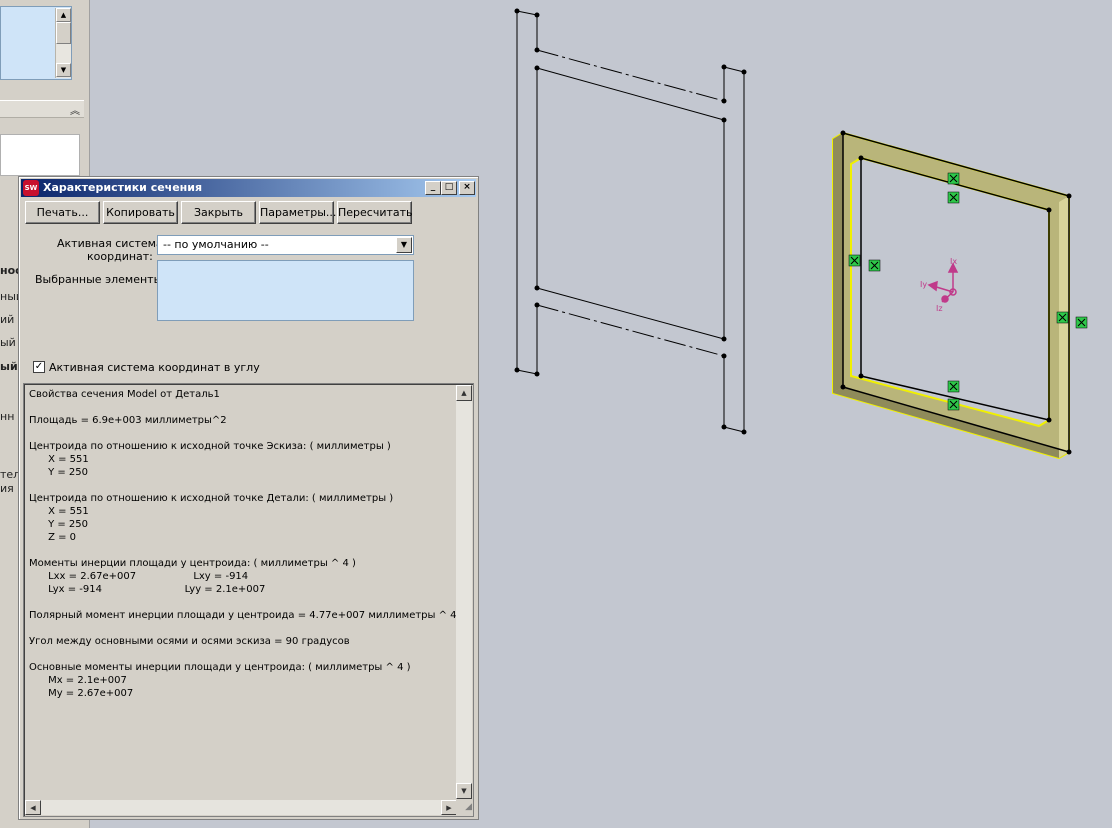 The height and width of the screenshot is (828, 1112). What do you see at coordinates (464, 592) in the screenshot?
I see `vertical-scrollbar: ▲ ▼` at bounding box center [464, 592].